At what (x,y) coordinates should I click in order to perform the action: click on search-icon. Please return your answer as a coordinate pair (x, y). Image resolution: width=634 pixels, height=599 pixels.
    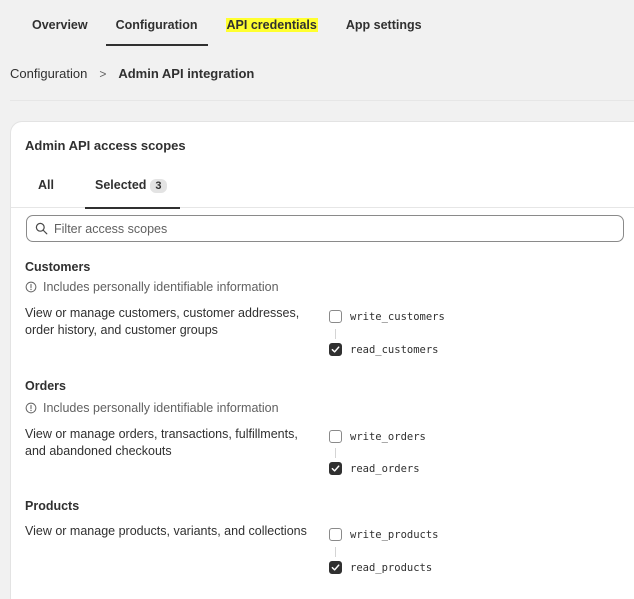
    Looking at the image, I should click on (41, 228).